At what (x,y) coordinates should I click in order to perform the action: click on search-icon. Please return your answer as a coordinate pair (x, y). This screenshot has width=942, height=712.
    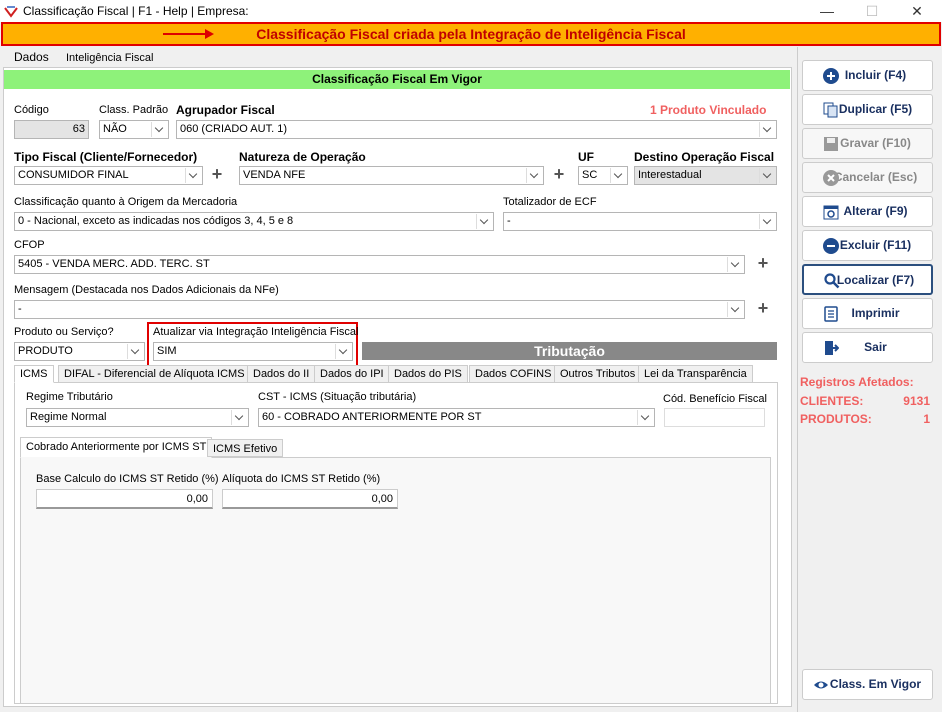
    Looking at the image, I should click on (832, 281).